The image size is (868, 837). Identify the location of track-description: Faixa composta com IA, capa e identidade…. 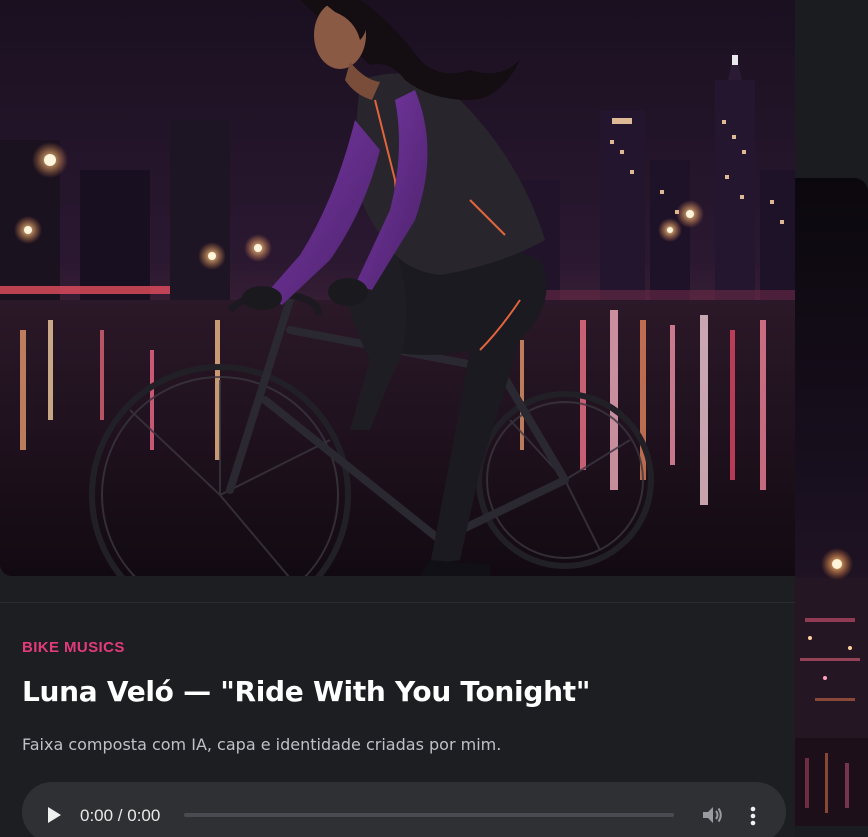
(262, 744).